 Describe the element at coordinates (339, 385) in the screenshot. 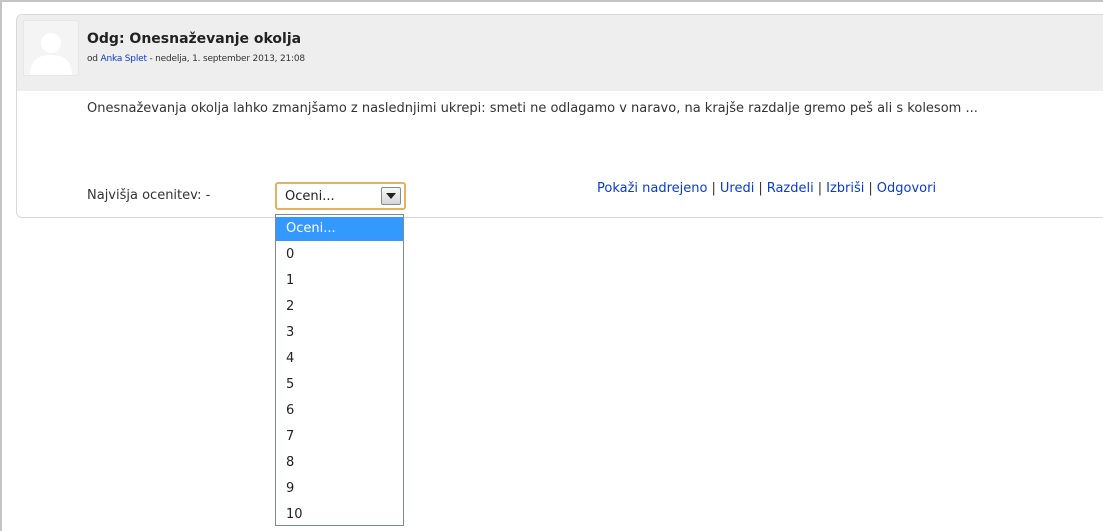

I see `rating-option: 5` at that location.